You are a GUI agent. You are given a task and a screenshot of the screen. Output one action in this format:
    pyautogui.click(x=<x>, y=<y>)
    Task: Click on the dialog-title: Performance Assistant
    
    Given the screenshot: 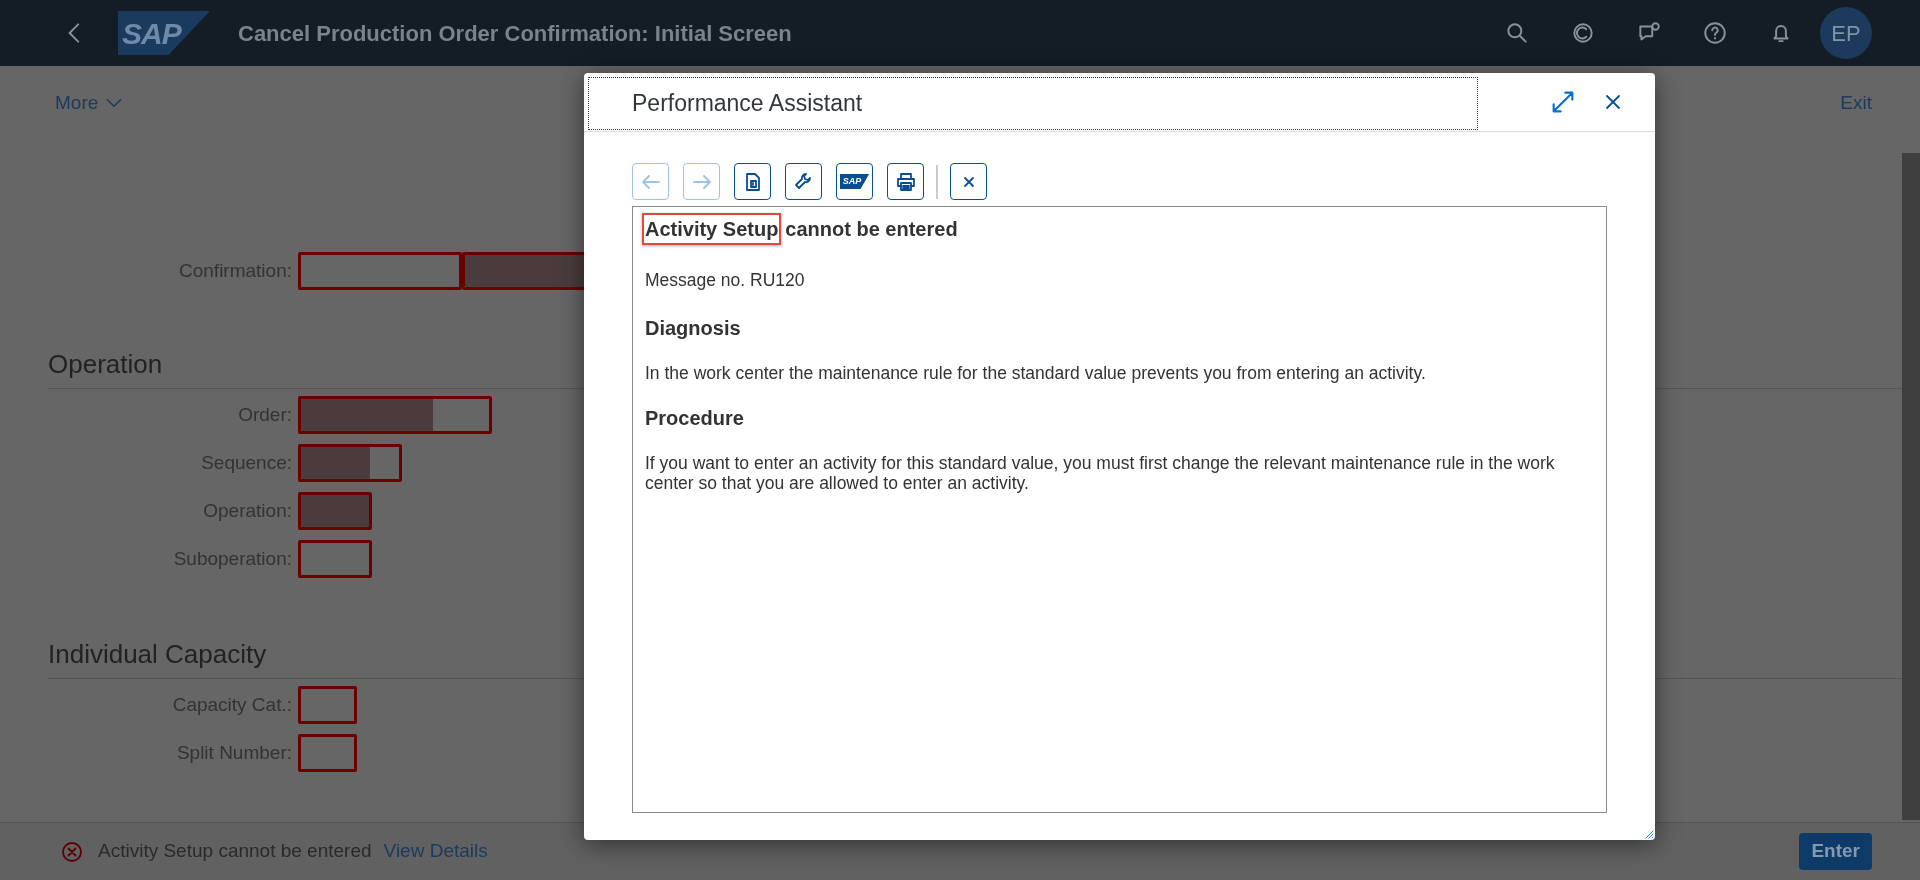 What is the action you would take?
    pyautogui.click(x=1033, y=103)
    